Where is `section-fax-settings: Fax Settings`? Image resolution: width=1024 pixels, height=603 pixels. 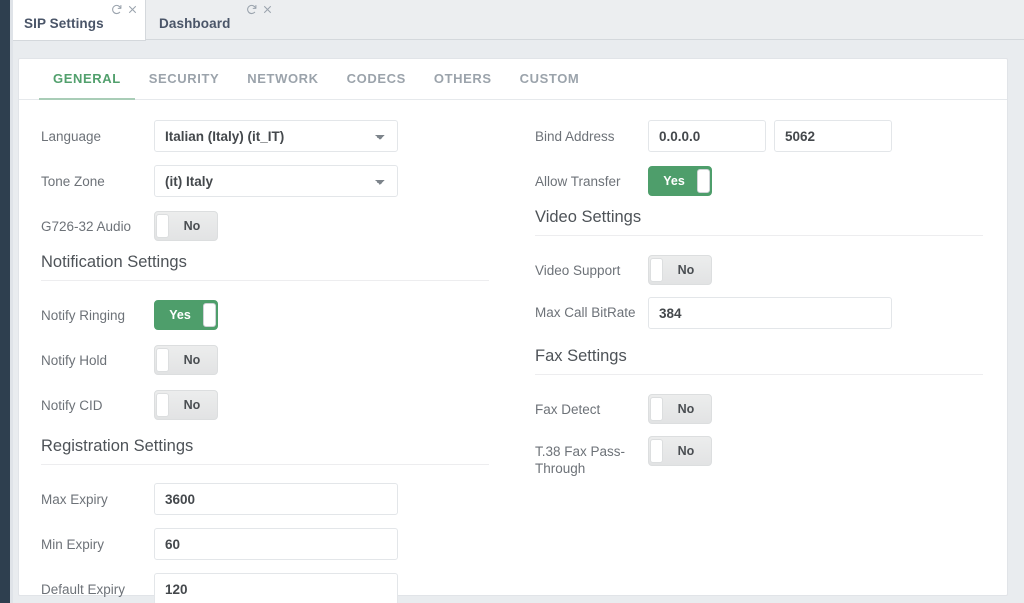
section-fax-settings: Fax Settings is located at coordinates (759, 361).